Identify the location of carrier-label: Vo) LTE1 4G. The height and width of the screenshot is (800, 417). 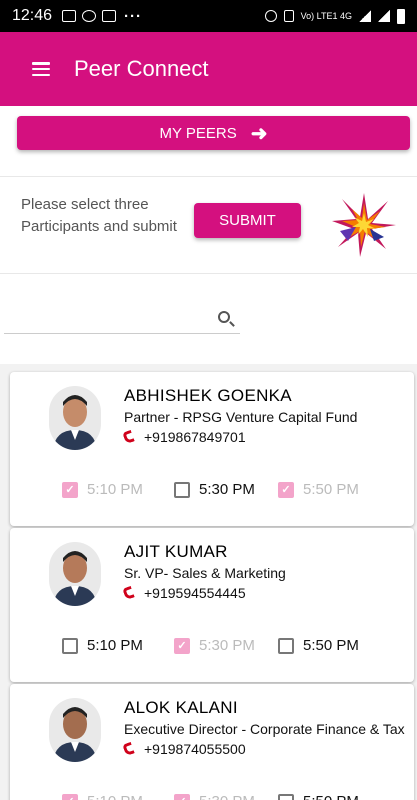
(326, 16).